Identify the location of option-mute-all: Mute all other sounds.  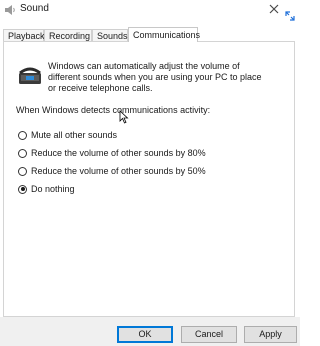
(67, 135).